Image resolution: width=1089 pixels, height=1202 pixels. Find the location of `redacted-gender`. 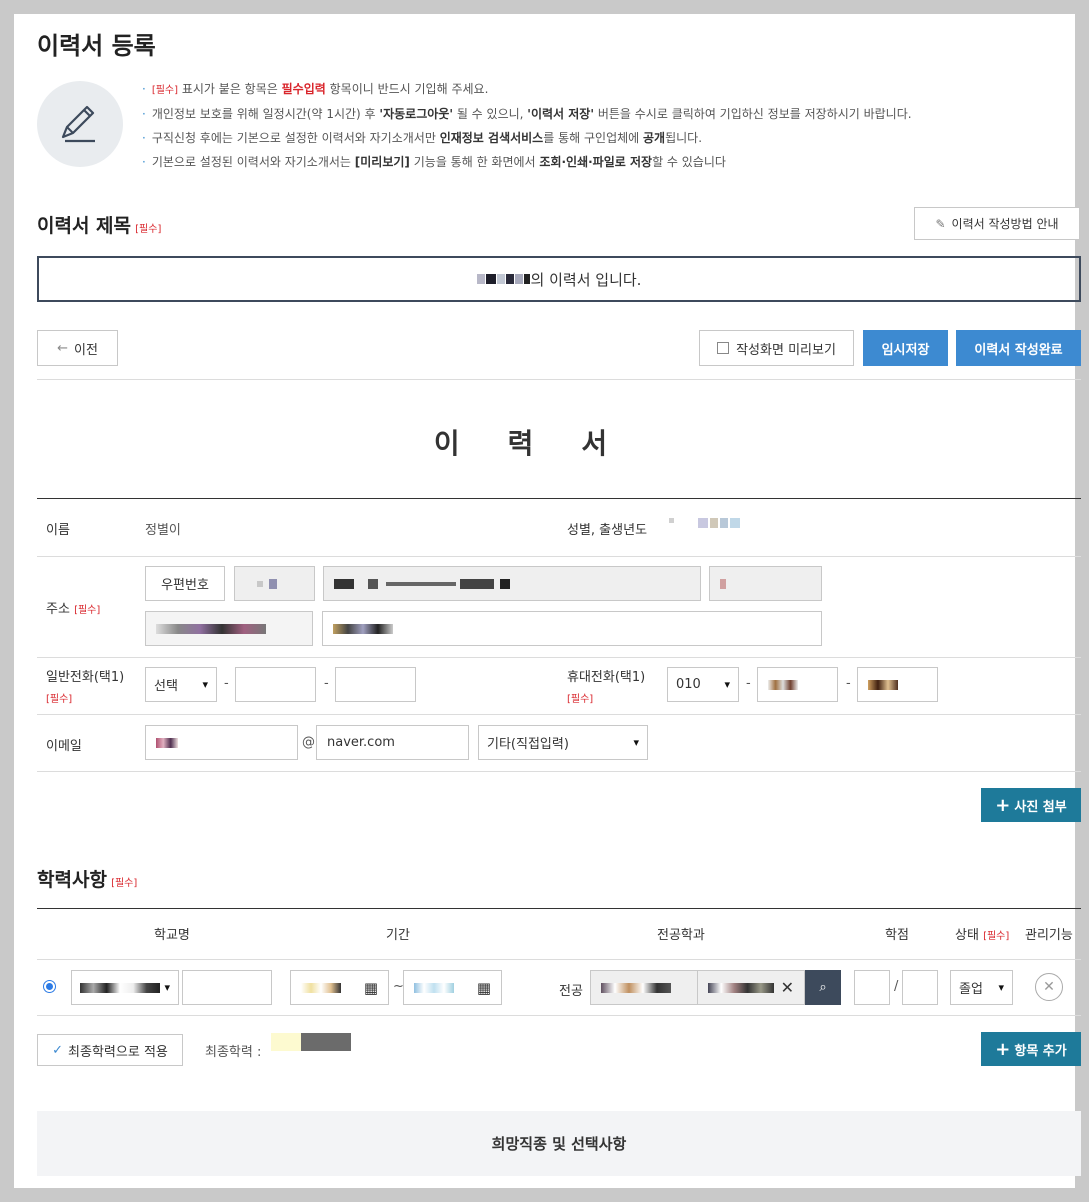

redacted-gender is located at coordinates (704, 523).